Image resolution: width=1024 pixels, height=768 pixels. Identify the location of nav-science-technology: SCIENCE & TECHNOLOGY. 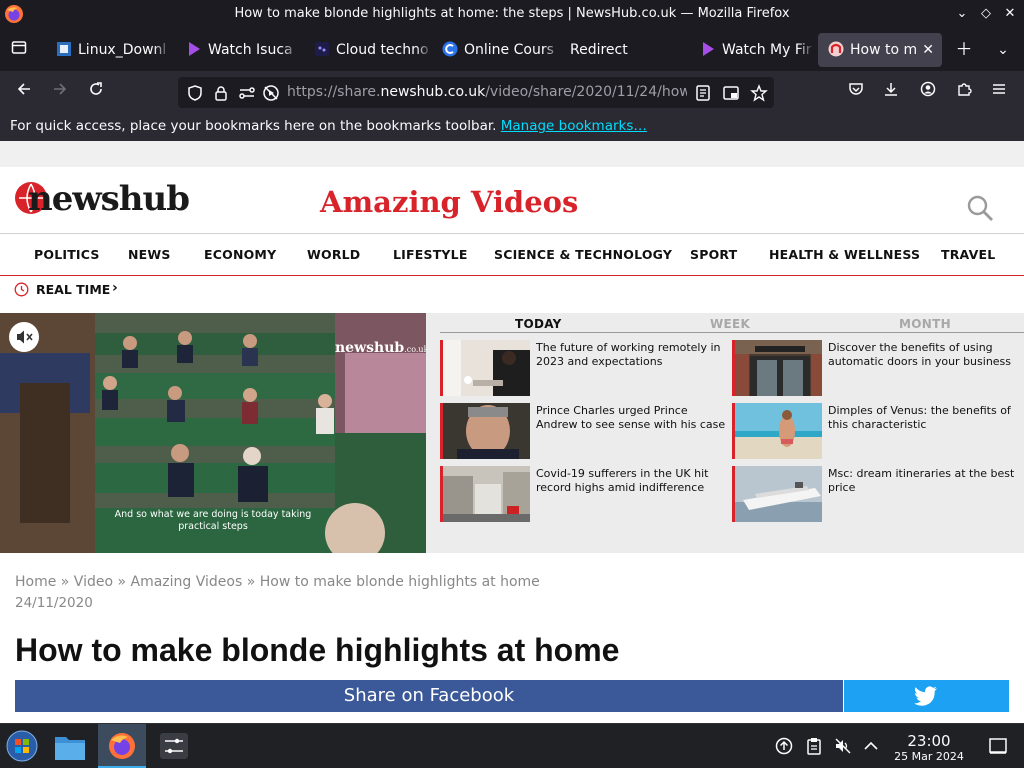
(583, 254).